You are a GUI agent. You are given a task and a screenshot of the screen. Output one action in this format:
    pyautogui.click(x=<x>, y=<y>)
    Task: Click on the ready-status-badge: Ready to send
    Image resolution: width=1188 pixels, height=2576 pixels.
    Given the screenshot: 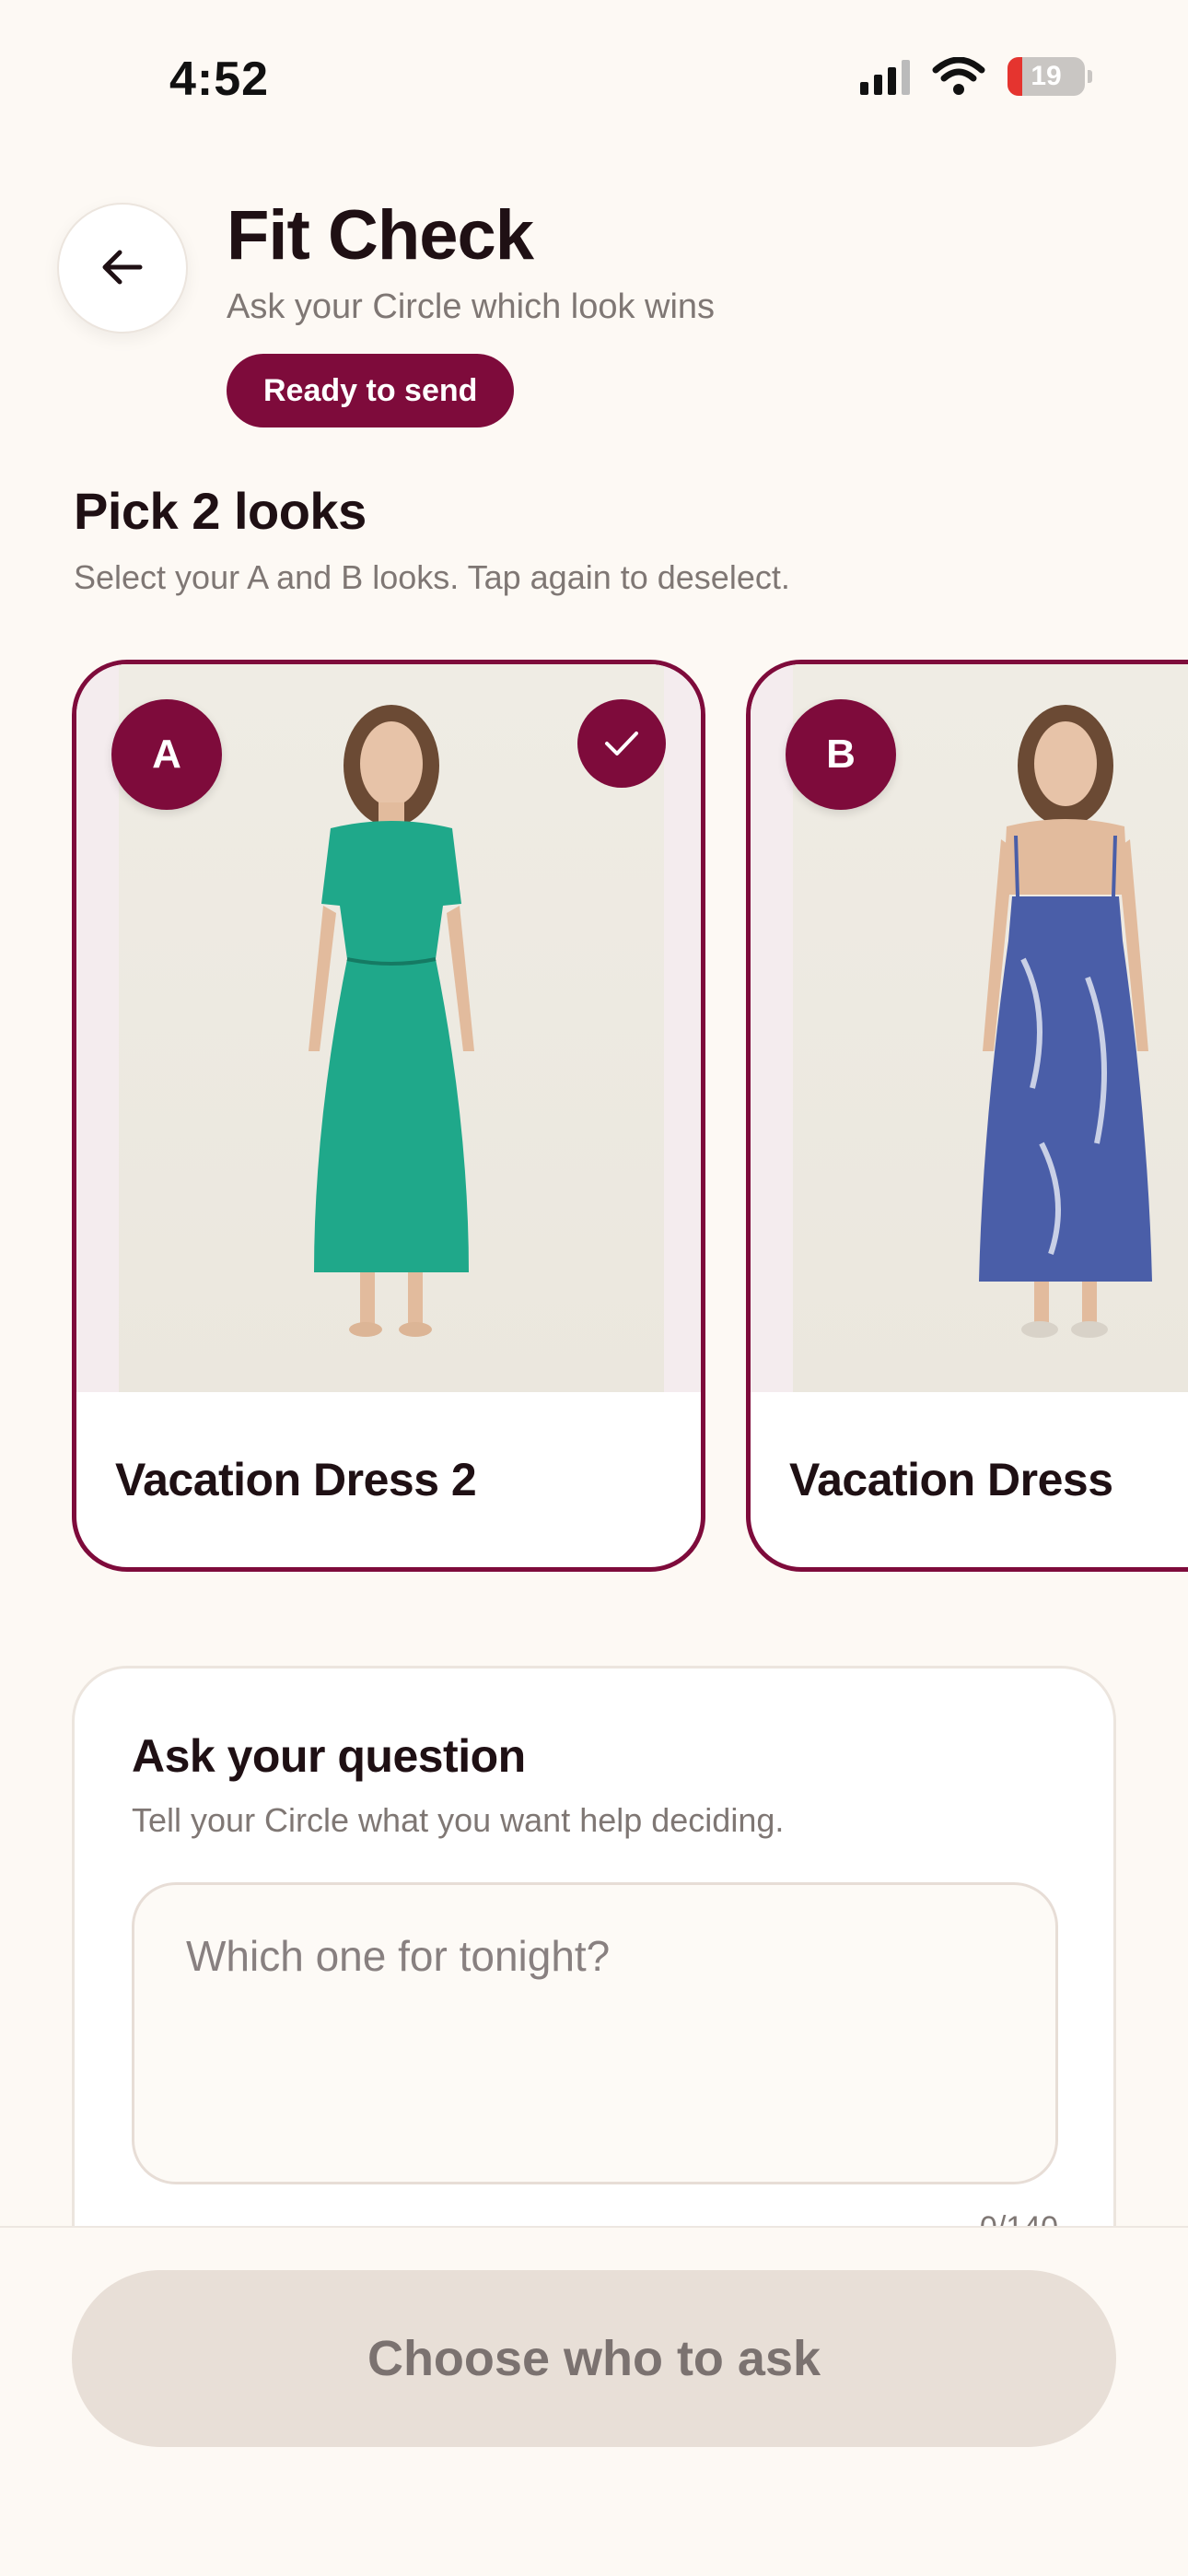 What is the action you would take?
    pyautogui.click(x=371, y=390)
    